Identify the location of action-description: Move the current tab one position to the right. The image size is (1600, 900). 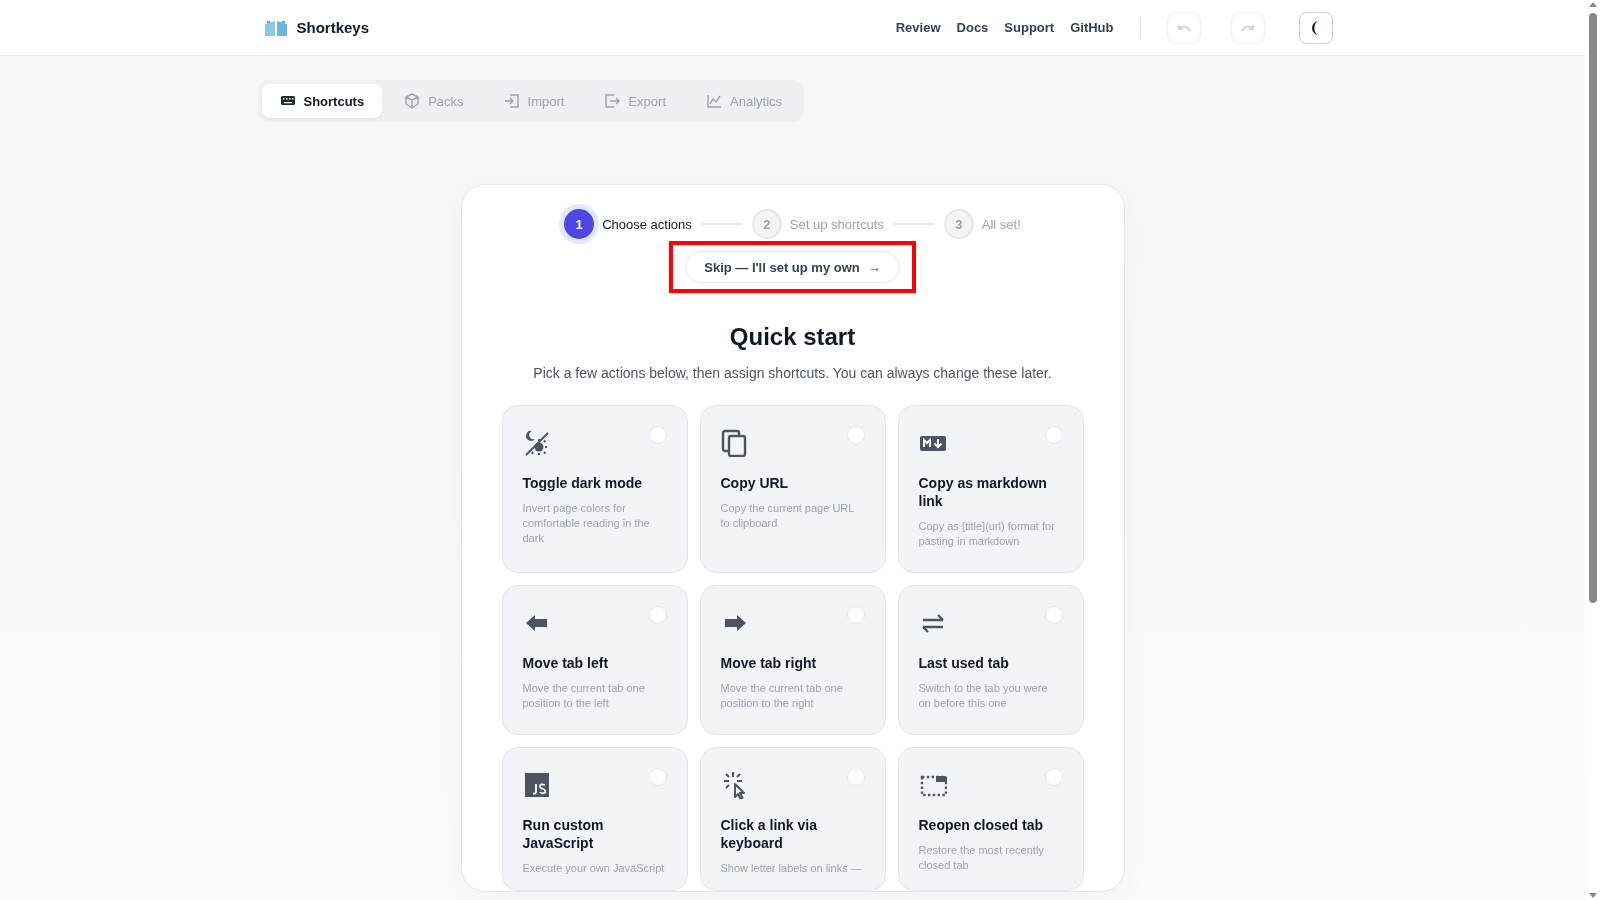
(782, 696).